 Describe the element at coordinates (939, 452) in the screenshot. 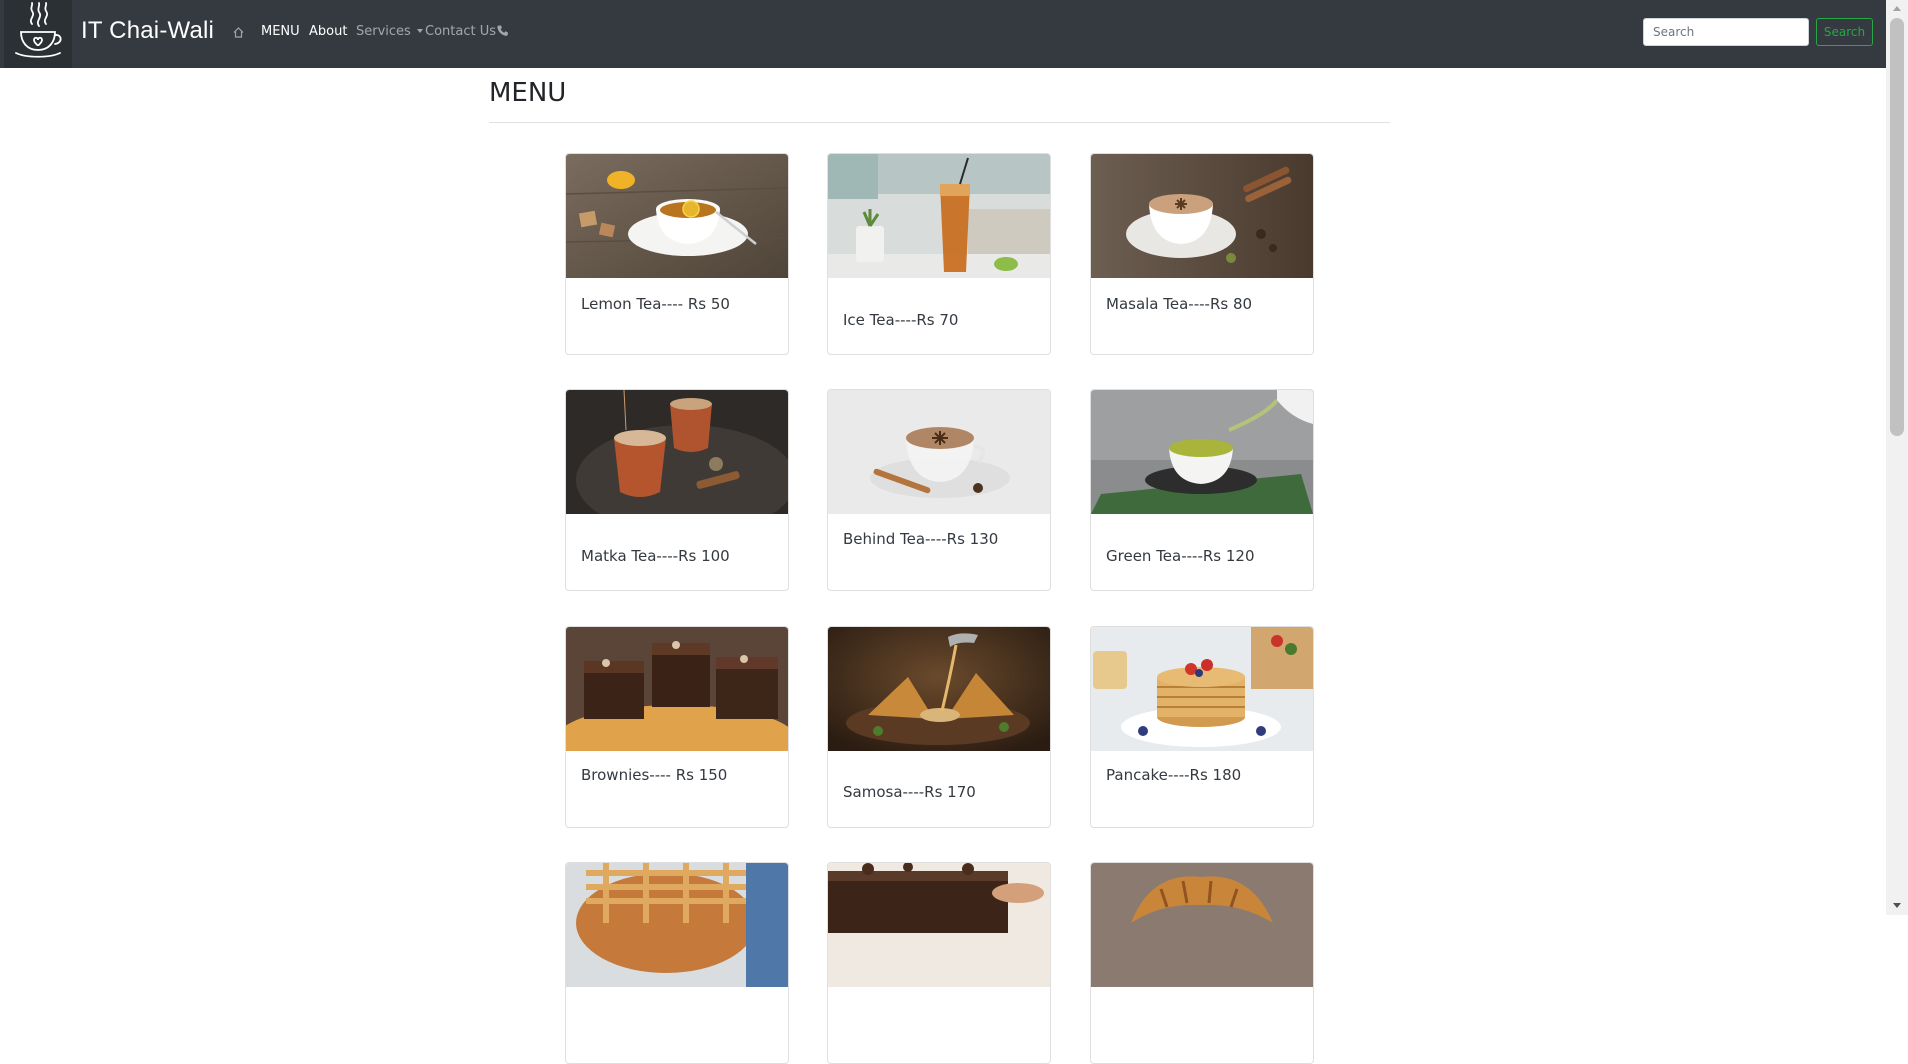

I see `behind-tea-image` at that location.